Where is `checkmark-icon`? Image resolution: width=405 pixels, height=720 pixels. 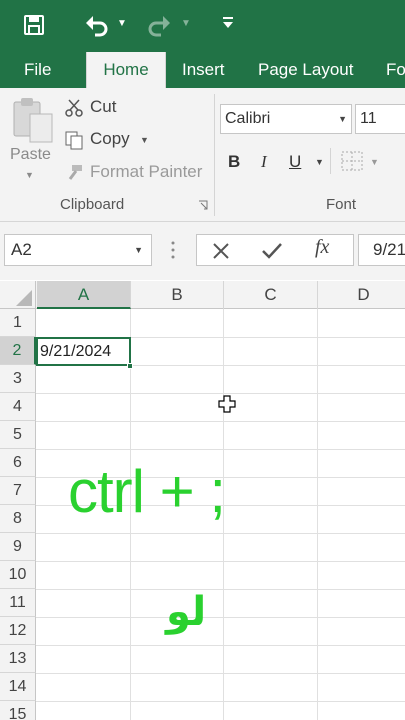 checkmark-icon is located at coordinates (272, 251).